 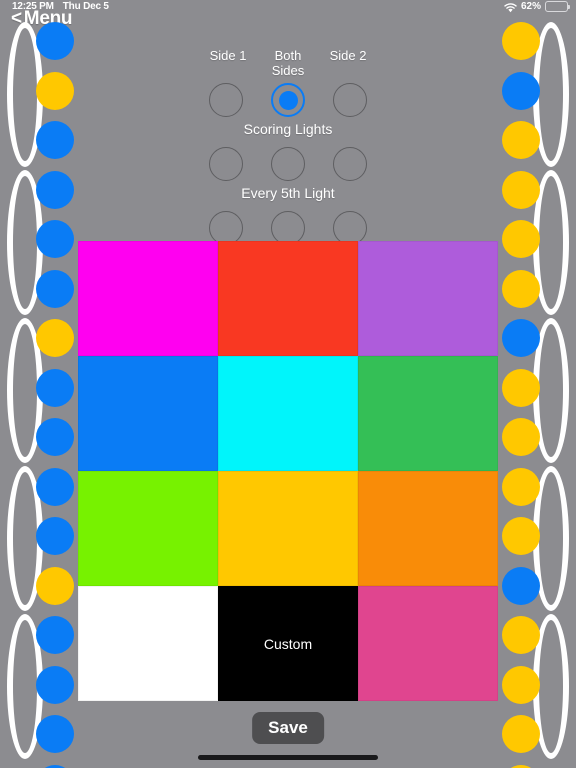 What do you see at coordinates (288, 8) in the screenshot?
I see `status-bar: 12:25 PM Thu Dec 5 62%` at bounding box center [288, 8].